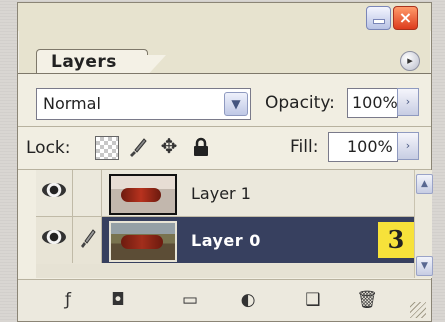 The height and width of the screenshot is (322, 445). I want to click on brush-icon, so click(88, 240).